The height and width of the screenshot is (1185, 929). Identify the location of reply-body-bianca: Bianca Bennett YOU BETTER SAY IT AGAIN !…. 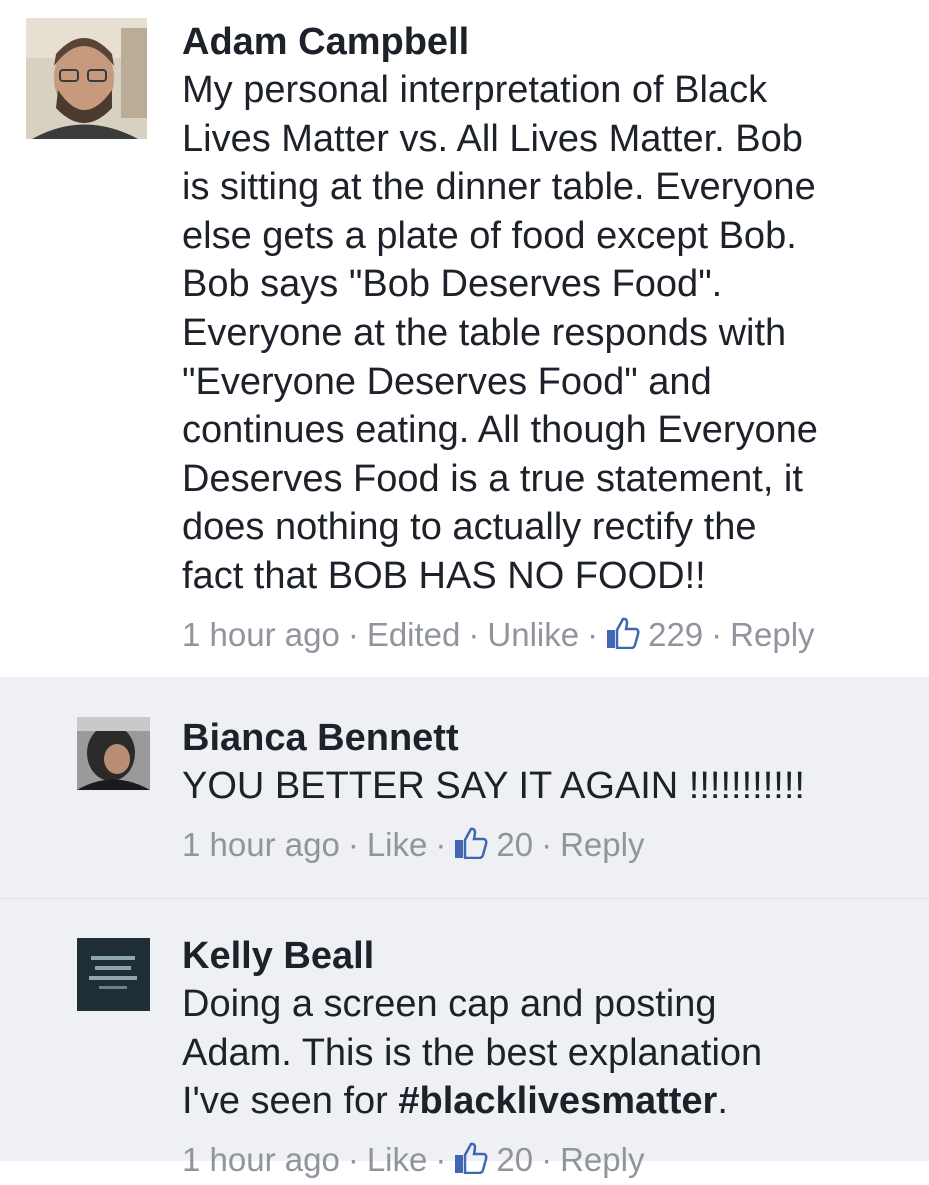
(549, 792).